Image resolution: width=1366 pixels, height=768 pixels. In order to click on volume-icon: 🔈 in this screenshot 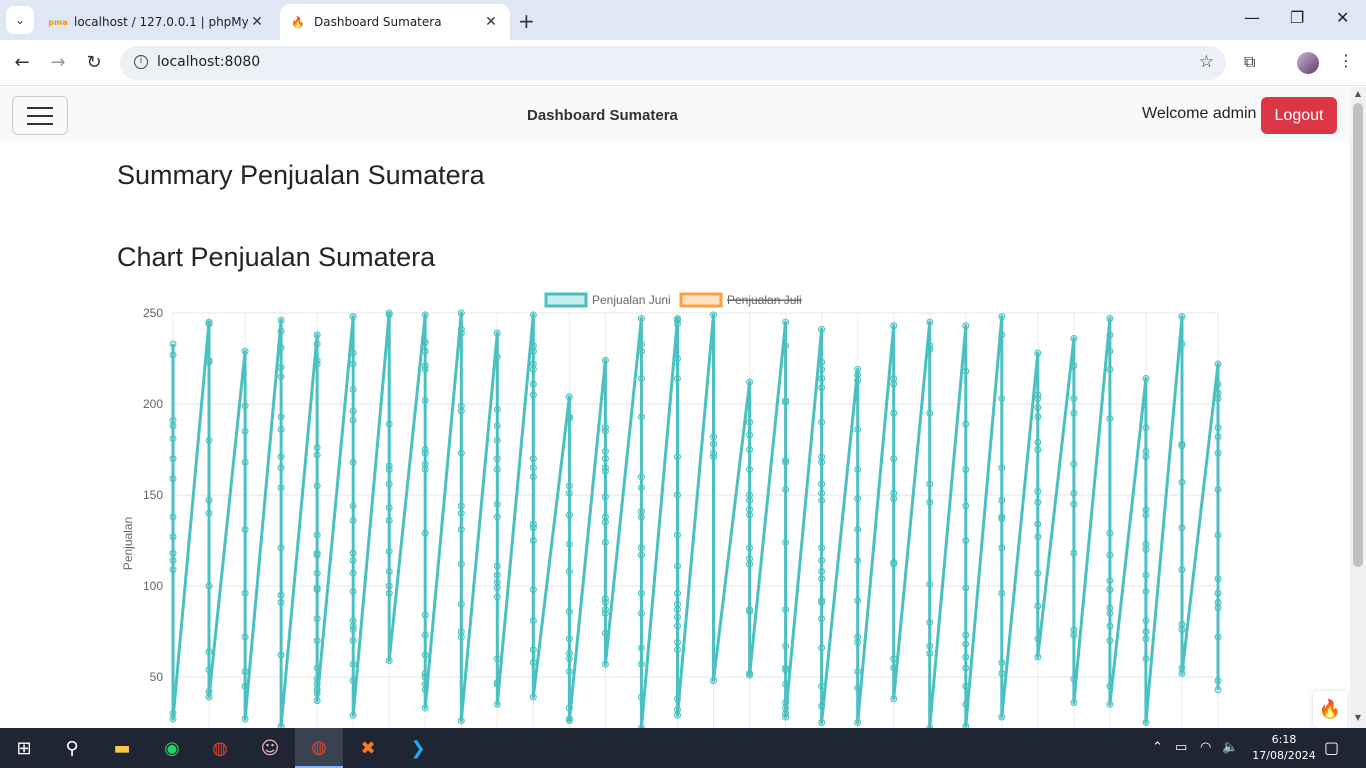, I will do `click(1230, 747)`.